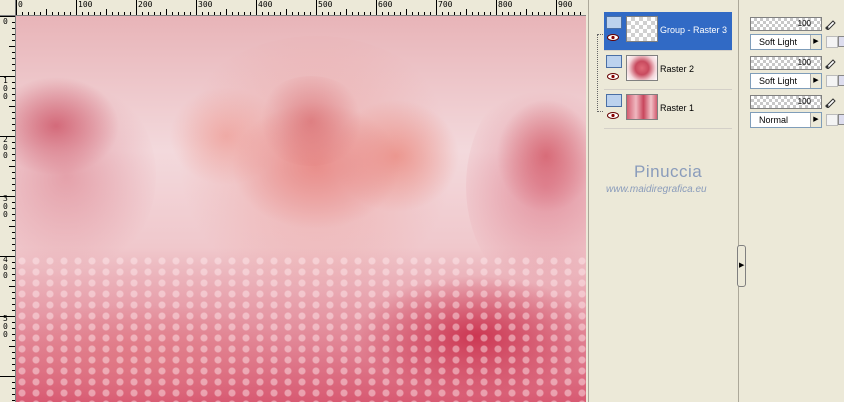 The height and width of the screenshot is (402, 844). I want to click on ruler-top-label-200: 200, so click(145, 4).